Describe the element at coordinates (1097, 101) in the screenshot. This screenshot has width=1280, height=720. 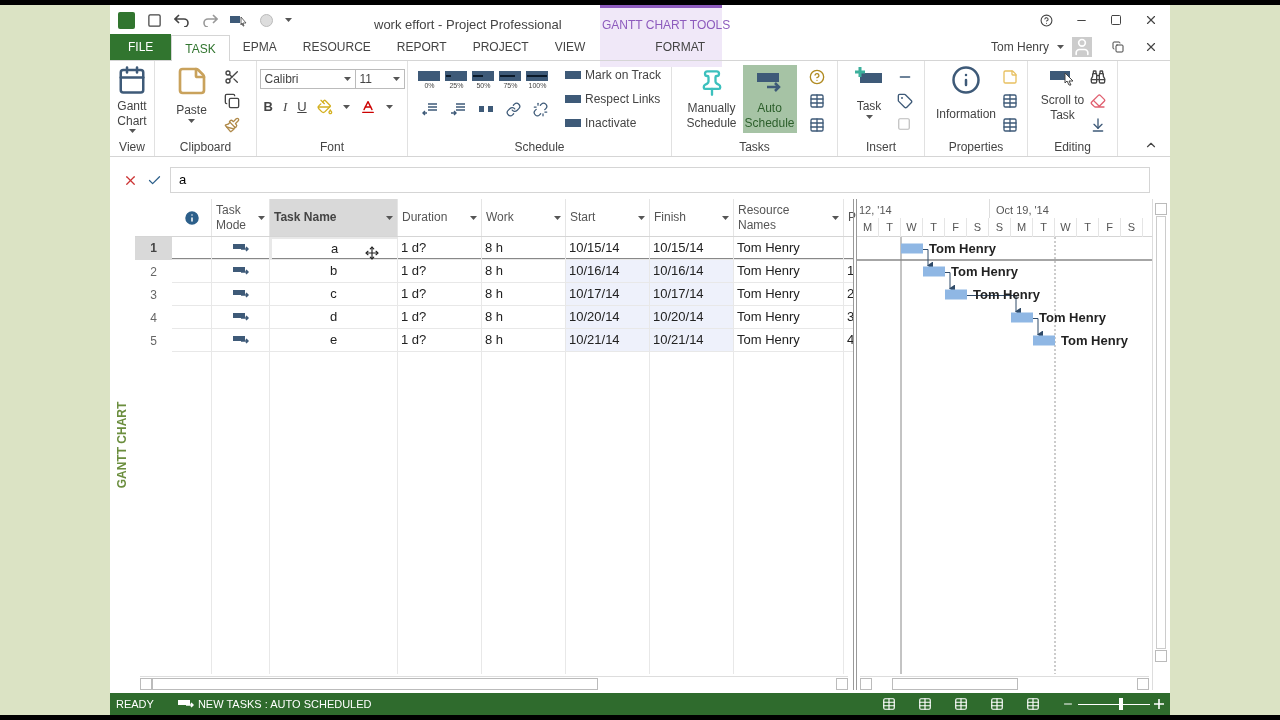
I see `clear-icon` at that location.